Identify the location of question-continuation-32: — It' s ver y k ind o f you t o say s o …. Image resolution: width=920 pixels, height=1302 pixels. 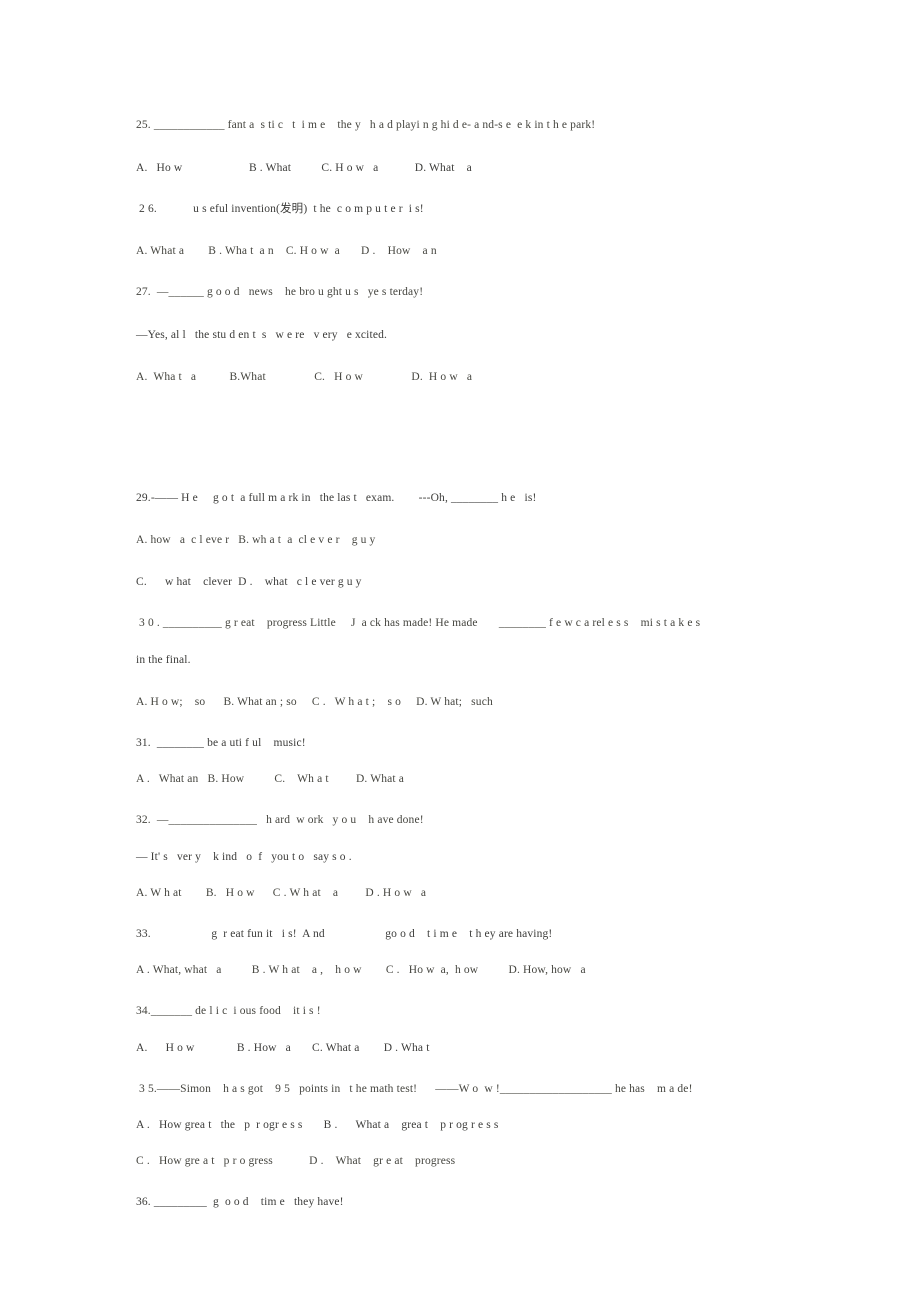
(244, 856).